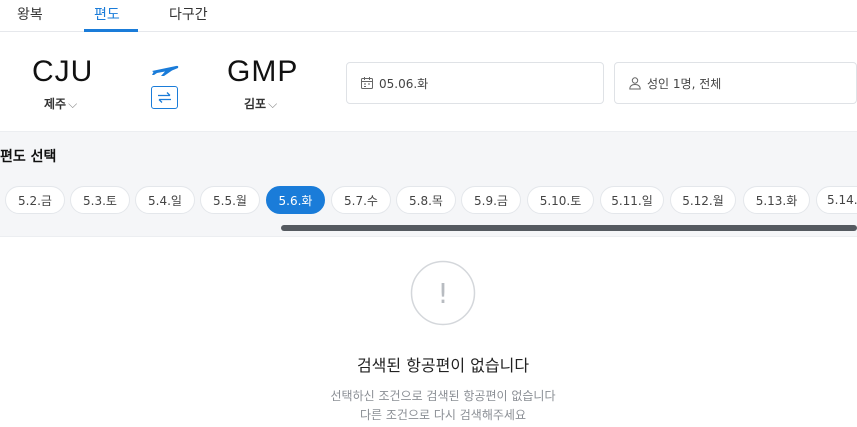  Describe the element at coordinates (475, 83) in the screenshot. I see `departure-date-field: 05.06.화` at that location.